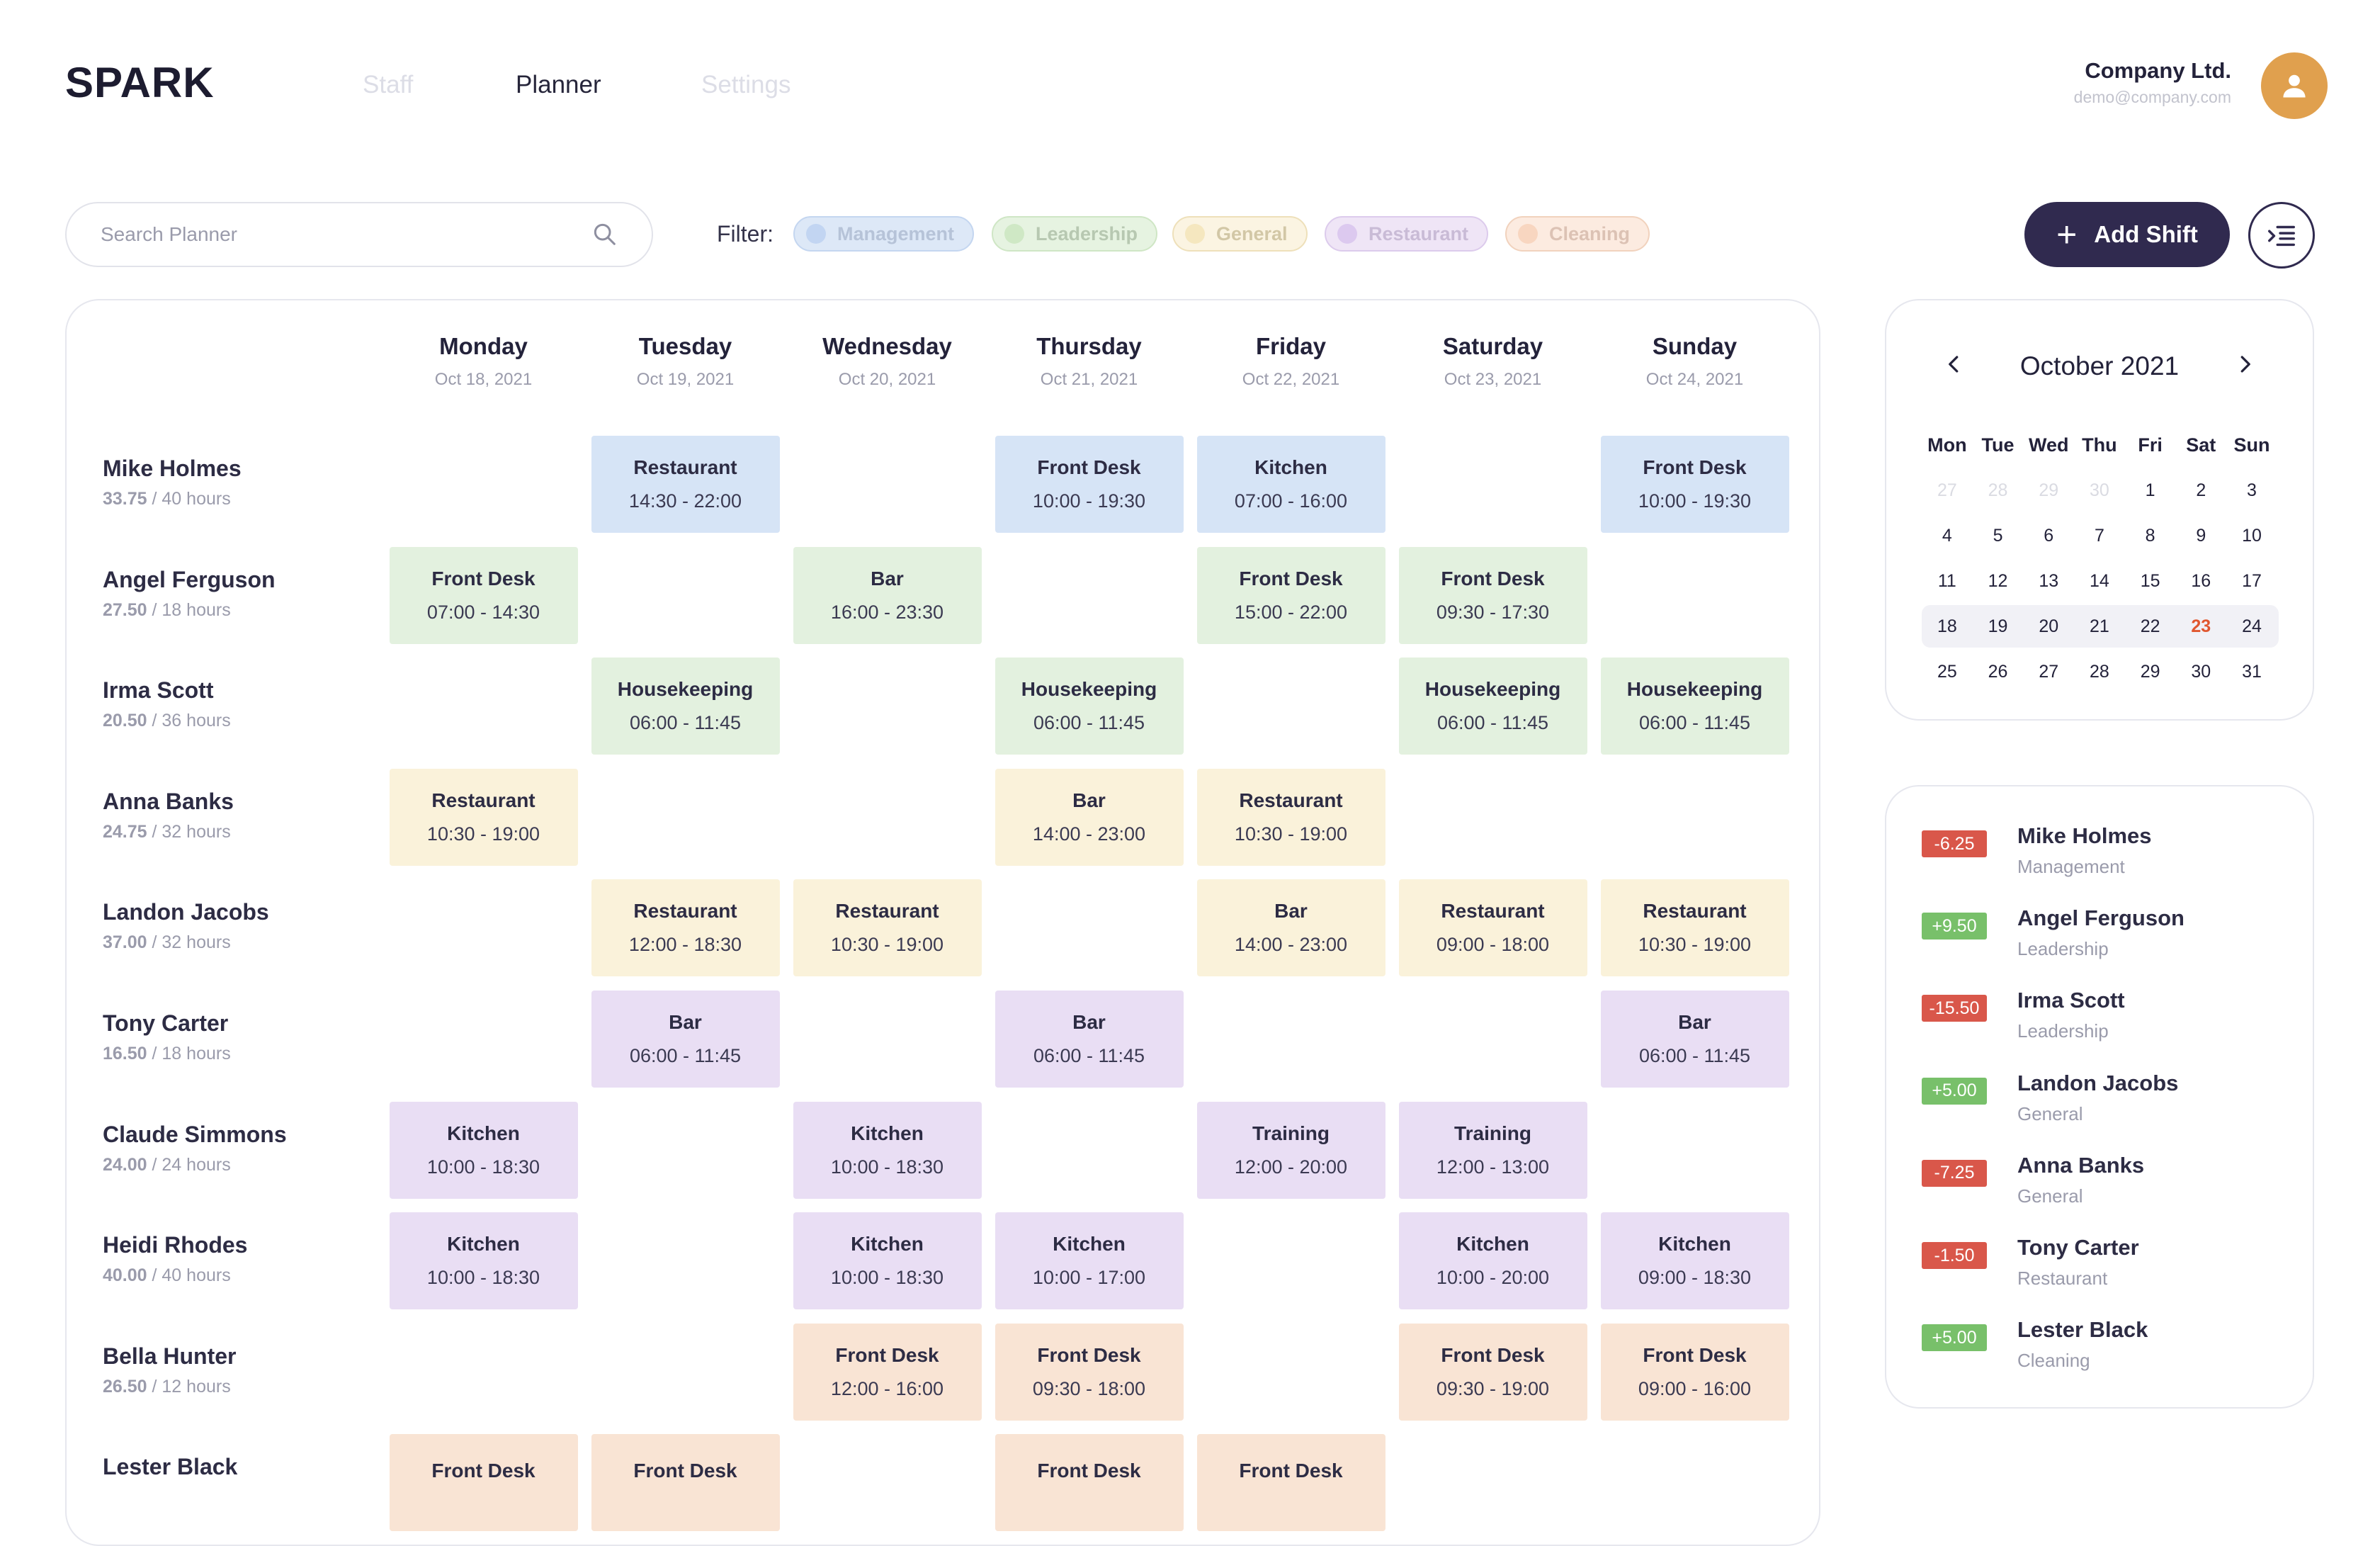 Image resolution: width=2380 pixels, height=1546 pixels. What do you see at coordinates (686, 484) in the screenshot?
I see `shift-card: Restaurant 14:30 - 22:00` at bounding box center [686, 484].